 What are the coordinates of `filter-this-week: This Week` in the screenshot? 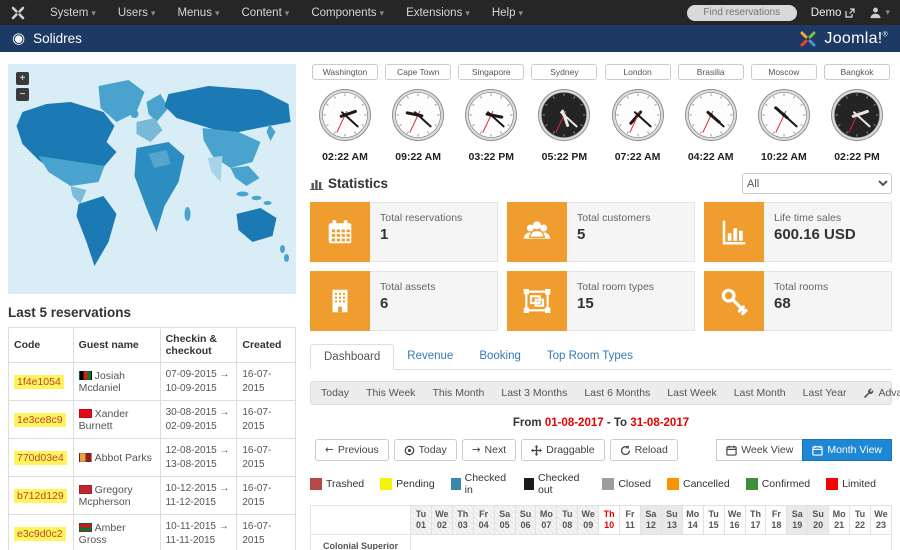 It's located at (390, 393).